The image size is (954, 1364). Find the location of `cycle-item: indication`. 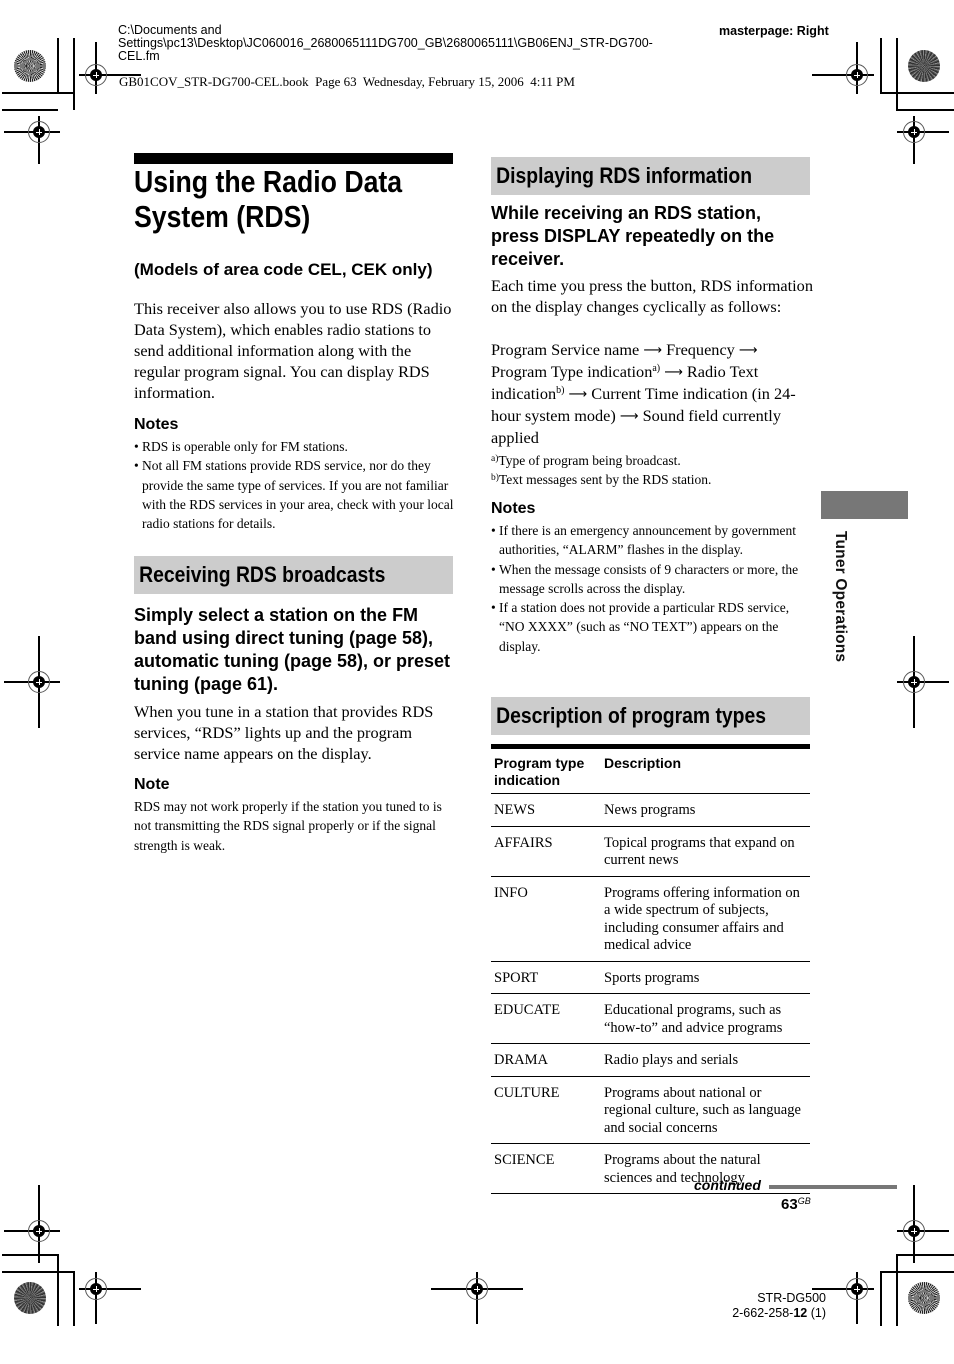

cycle-item: indication is located at coordinates (524, 393).